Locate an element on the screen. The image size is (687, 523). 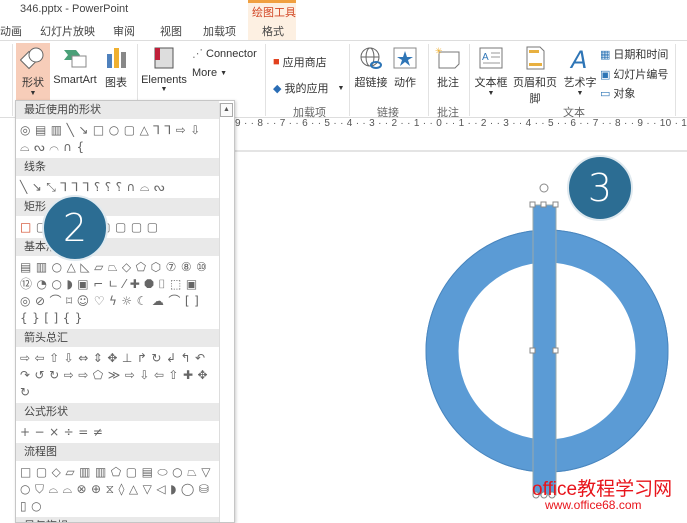
action-button: 动作 is located at coordinates (405, 68).